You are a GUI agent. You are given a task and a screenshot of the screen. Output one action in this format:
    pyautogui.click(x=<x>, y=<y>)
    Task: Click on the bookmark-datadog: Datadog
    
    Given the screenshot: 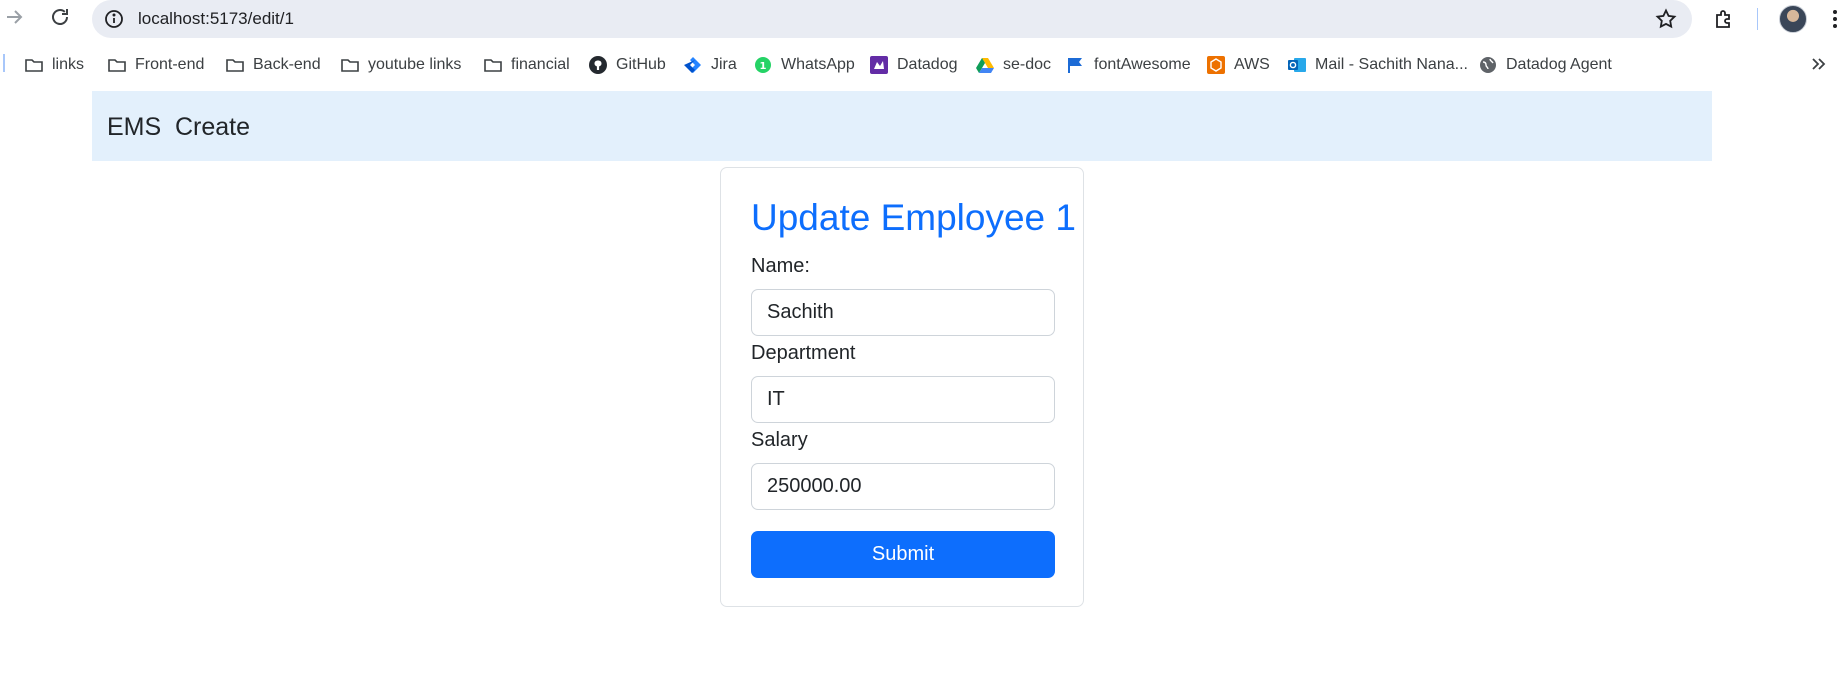 What is the action you would take?
    pyautogui.click(x=913, y=65)
    